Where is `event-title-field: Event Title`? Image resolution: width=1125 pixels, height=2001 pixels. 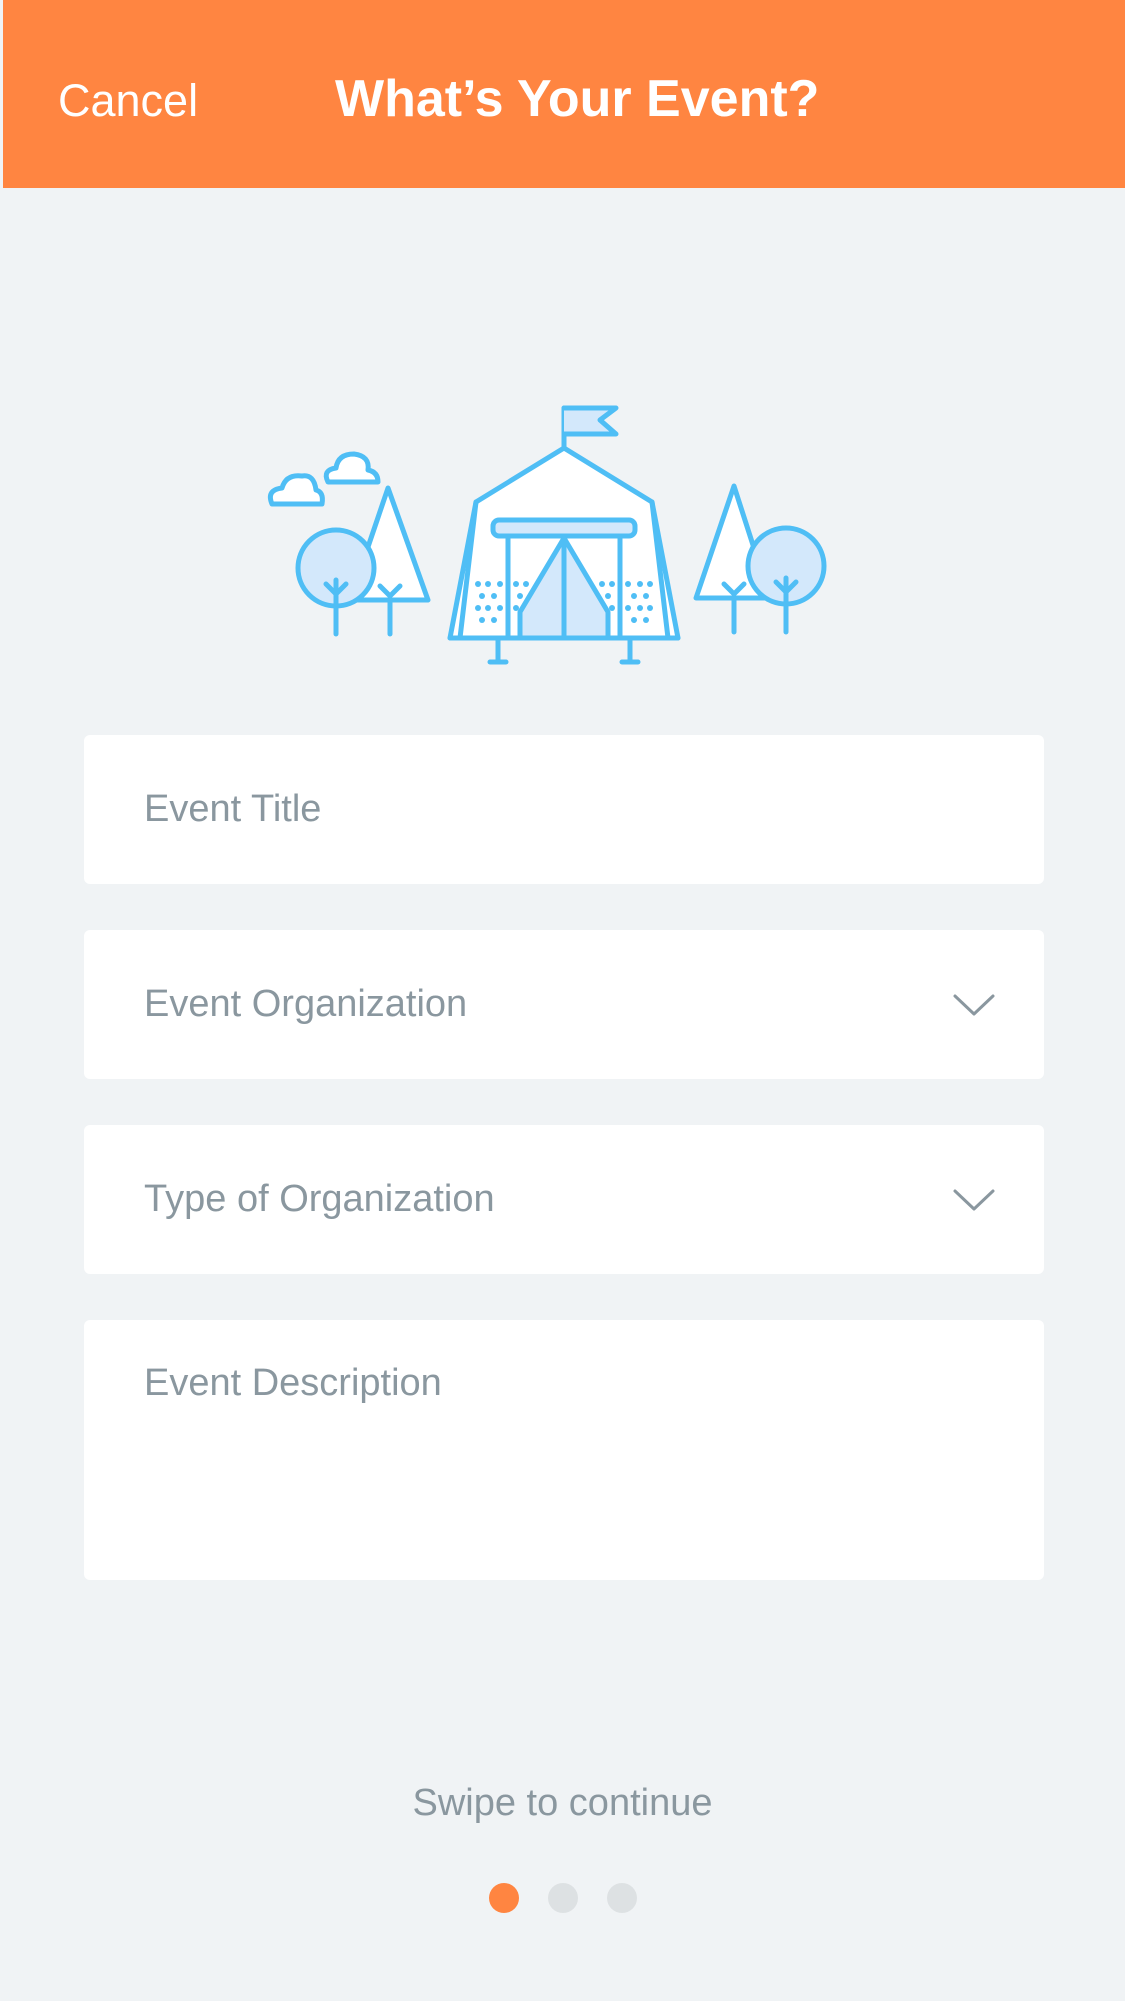 event-title-field: Event Title is located at coordinates (564, 809).